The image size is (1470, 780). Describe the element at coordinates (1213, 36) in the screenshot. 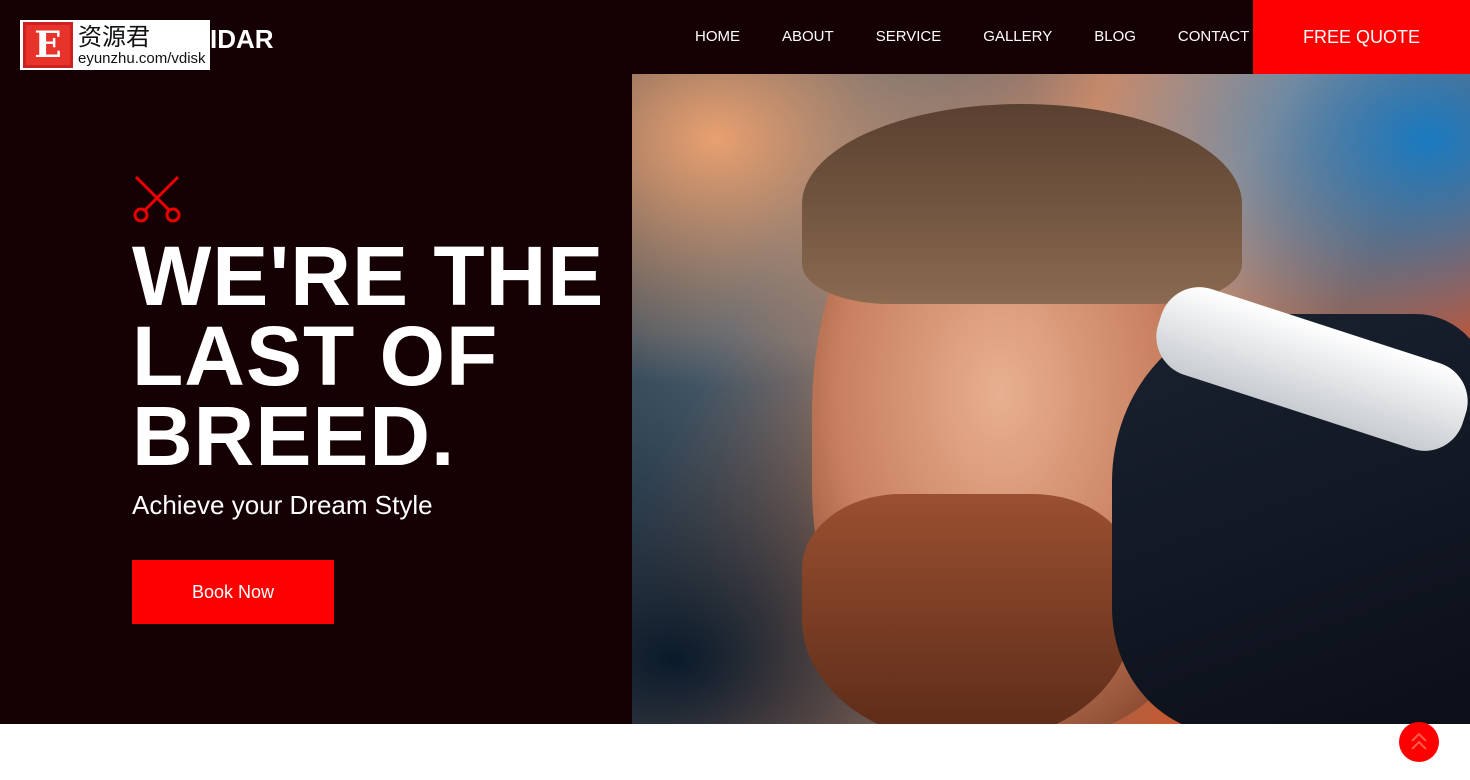

I see `nav-contact: CONTACT` at that location.